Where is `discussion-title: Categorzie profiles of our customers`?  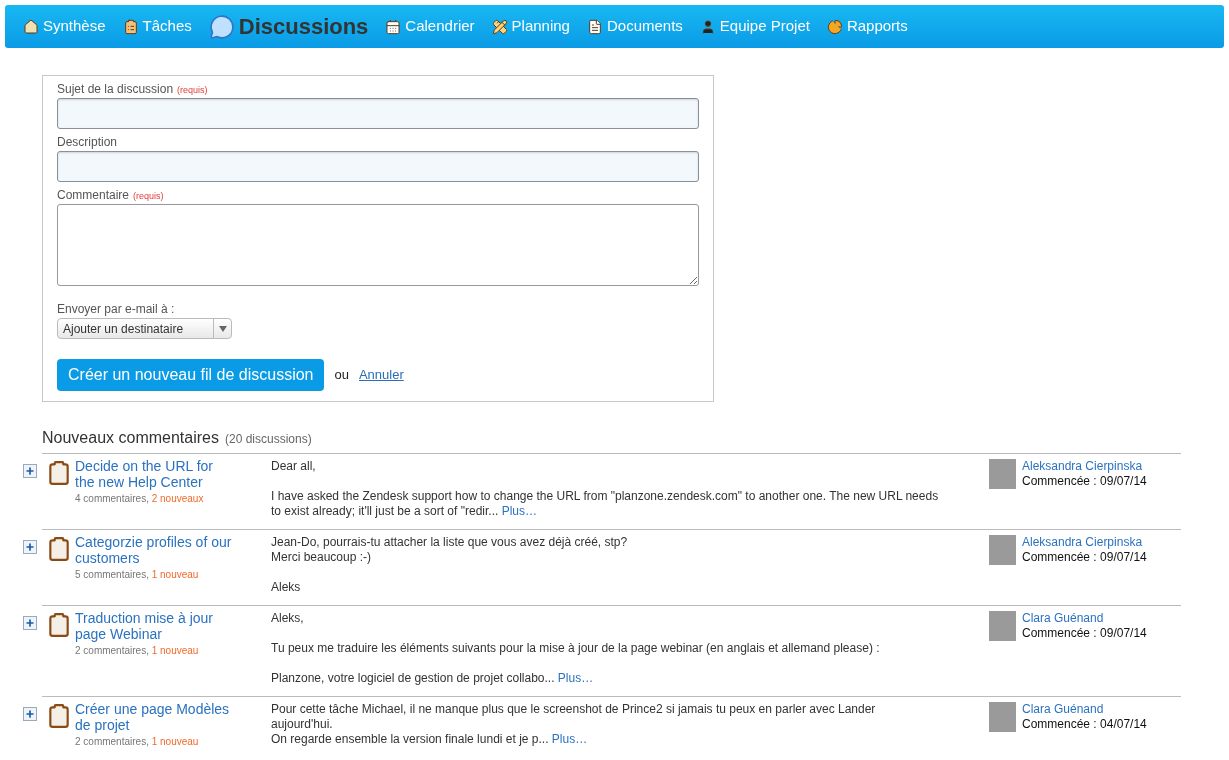
discussion-title: Categorzie profiles of our customers is located at coordinates (154, 550).